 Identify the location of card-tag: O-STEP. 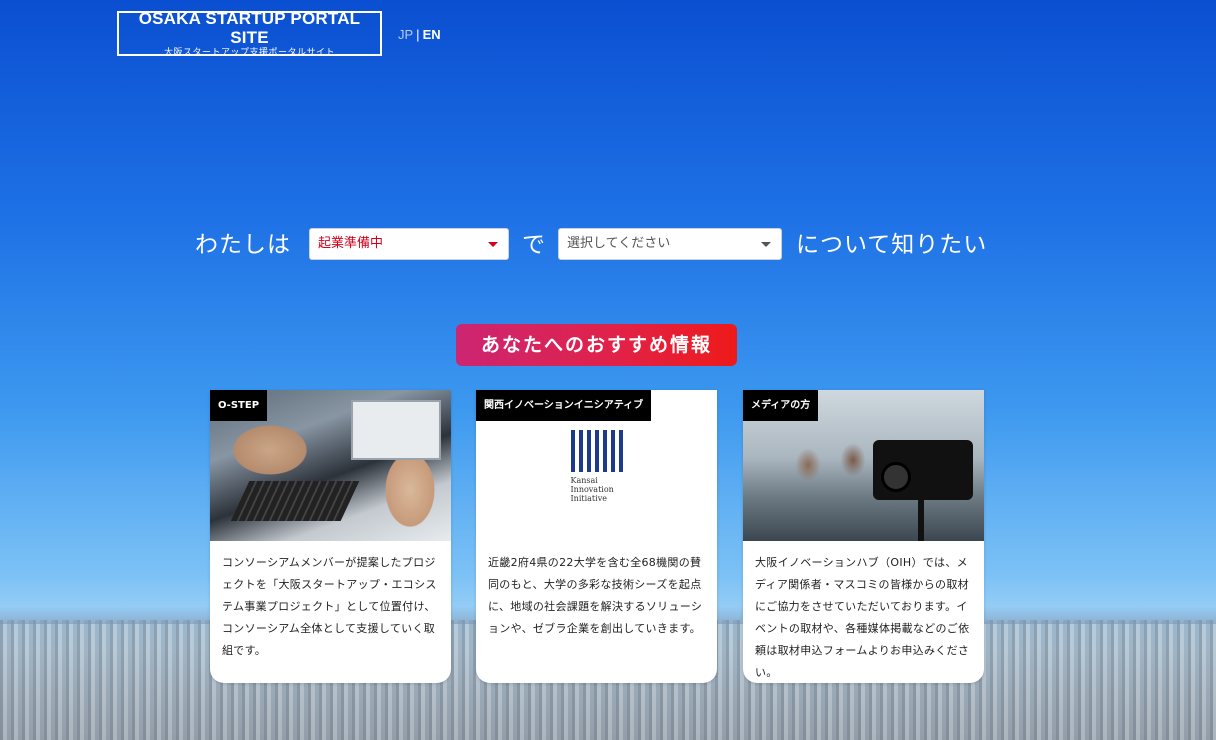
(239, 405).